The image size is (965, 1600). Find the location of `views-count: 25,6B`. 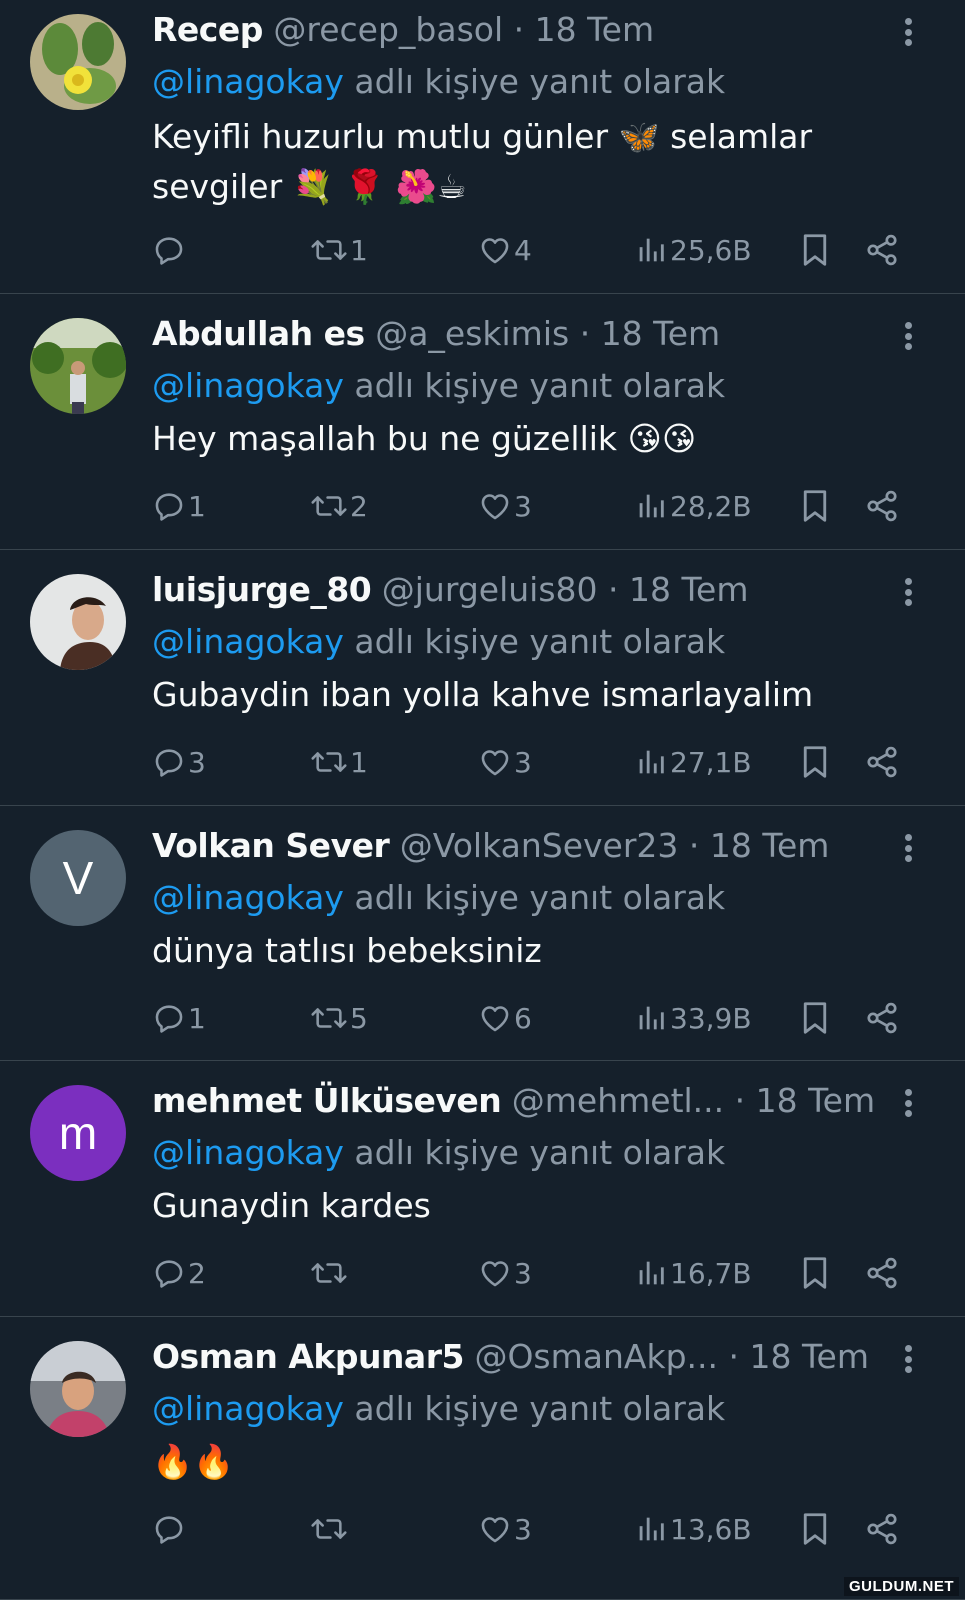

views-count: 25,6B is located at coordinates (711, 250).